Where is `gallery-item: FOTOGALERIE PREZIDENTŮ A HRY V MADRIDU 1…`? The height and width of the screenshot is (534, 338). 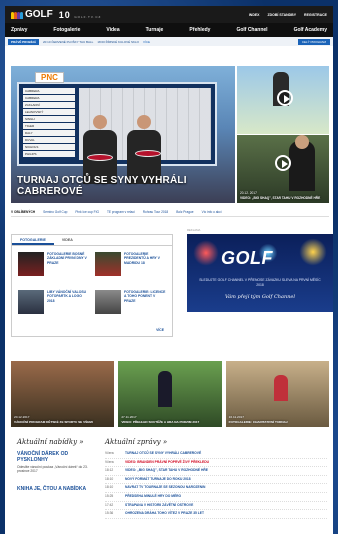 gallery-item: FOTOGALERIE PREZIDENTŮ A HRY V MADRIDU 1… is located at coordinates (130, 269).